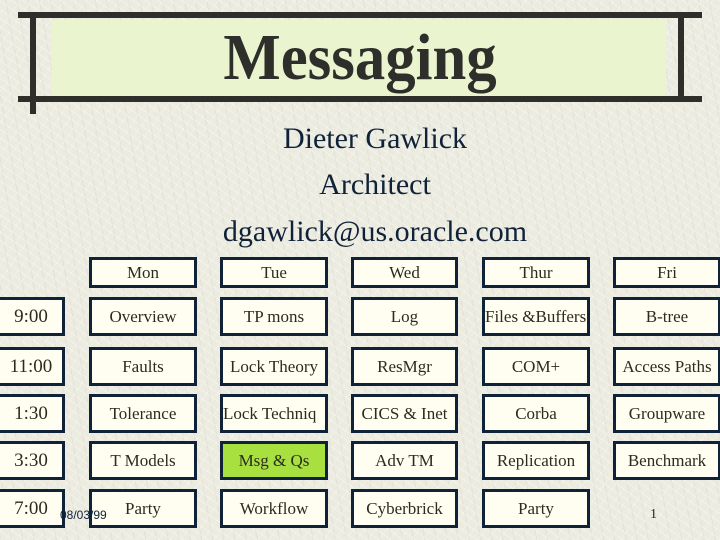  What do you see at coordinates (375, 231) in the screenshot?
I see `author-email: dgawlick@us.oracle.com` at bounding box center [375, 231].